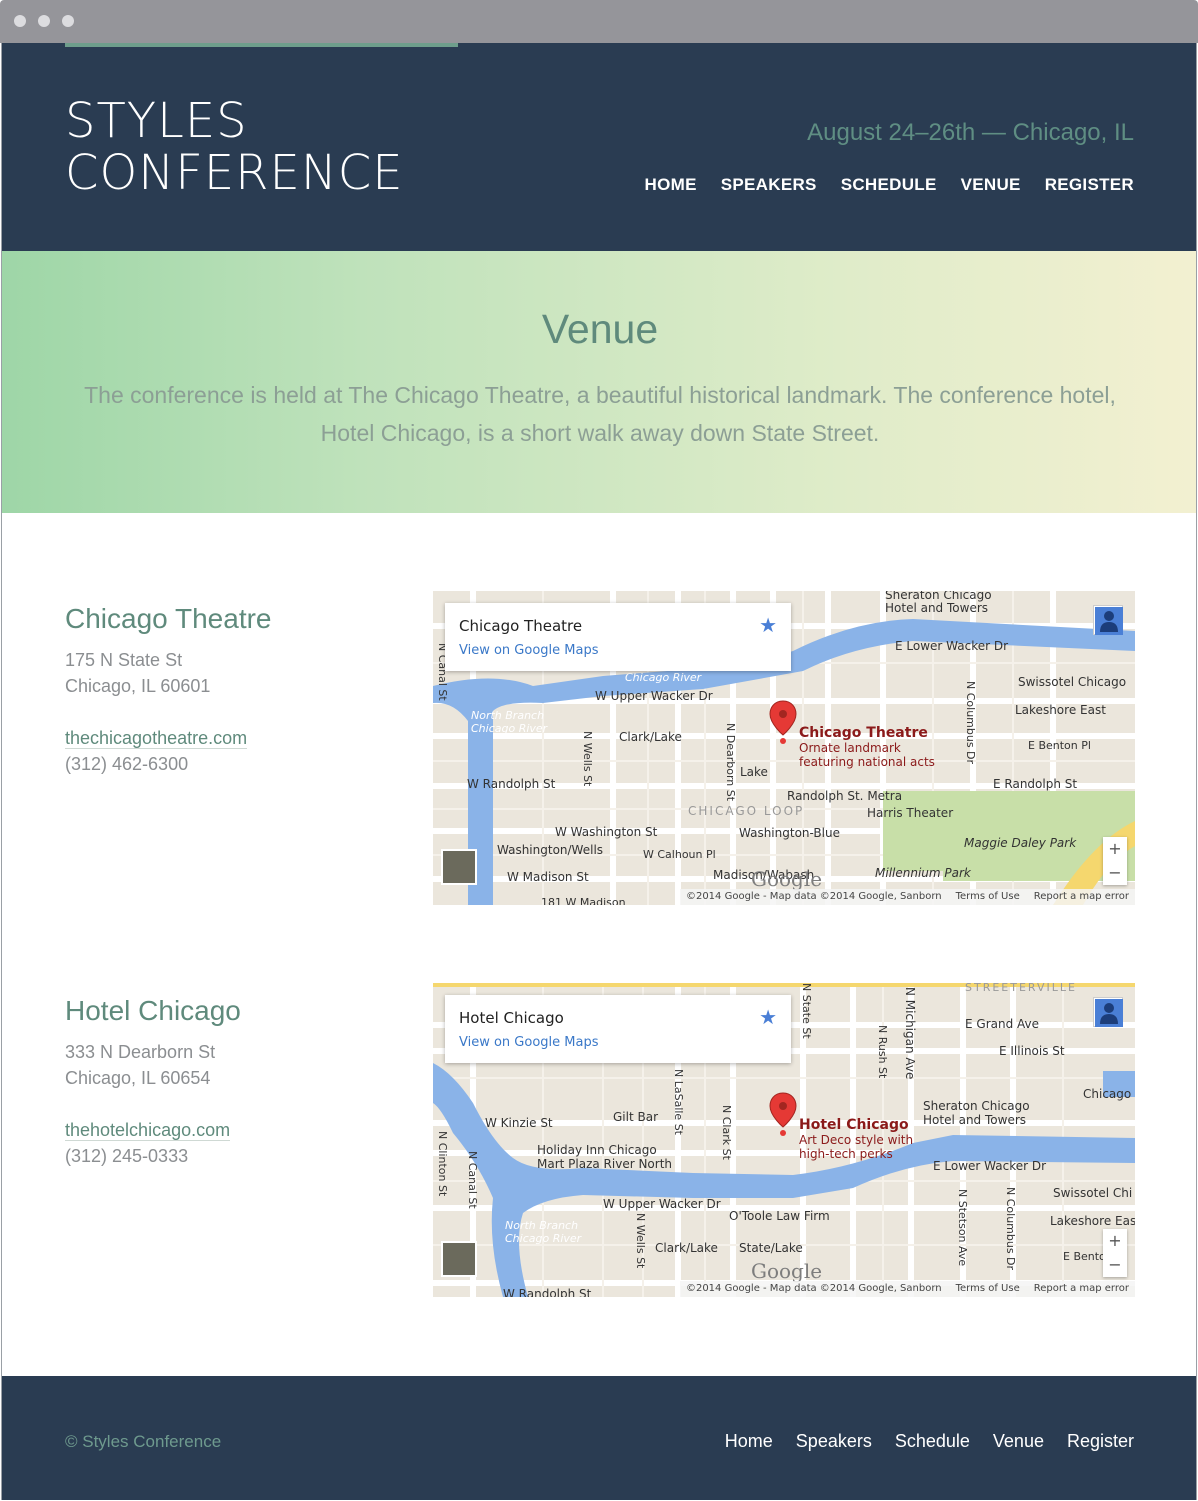 Image resolution: width=1198 pixels, height=1501 pixels. What do you see at coordinates (850, 748) in the screenshot?
I see `place-desc-1: Ornate landmark` at bounding box center [850, 748].